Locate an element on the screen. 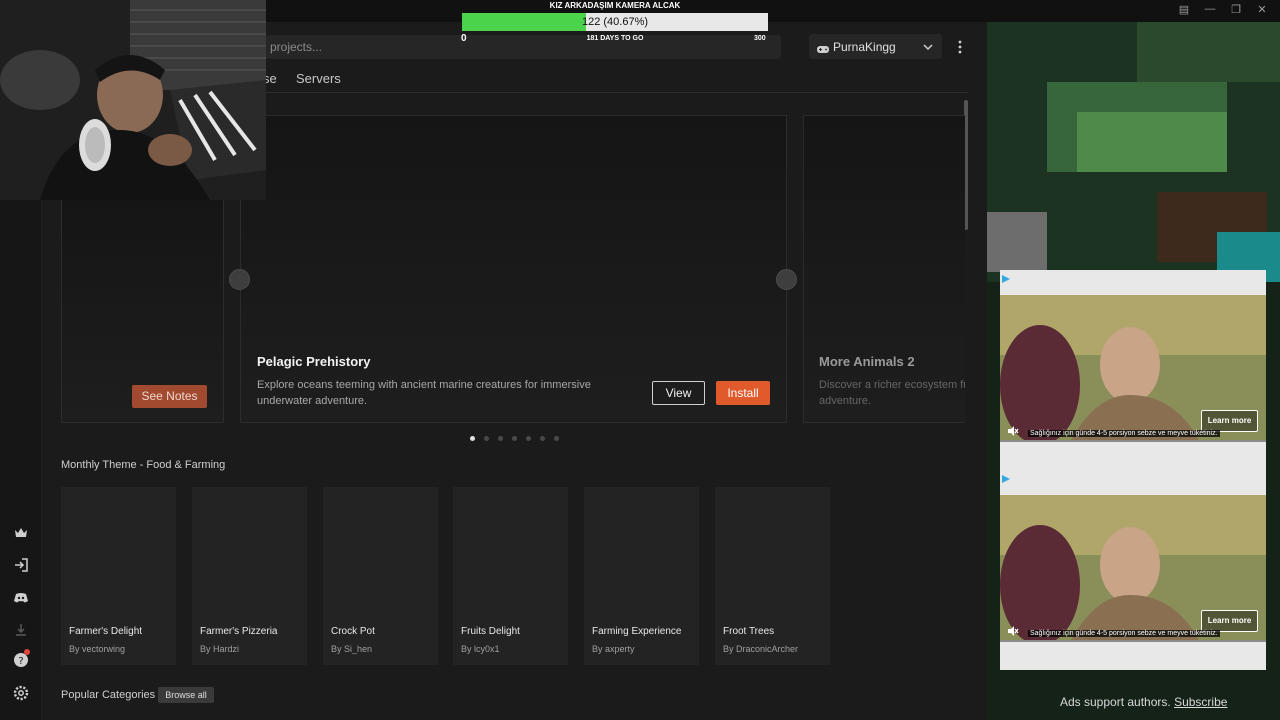 The image size is (1280, 720). webcam-overlay is located at coordinates (133, 100).